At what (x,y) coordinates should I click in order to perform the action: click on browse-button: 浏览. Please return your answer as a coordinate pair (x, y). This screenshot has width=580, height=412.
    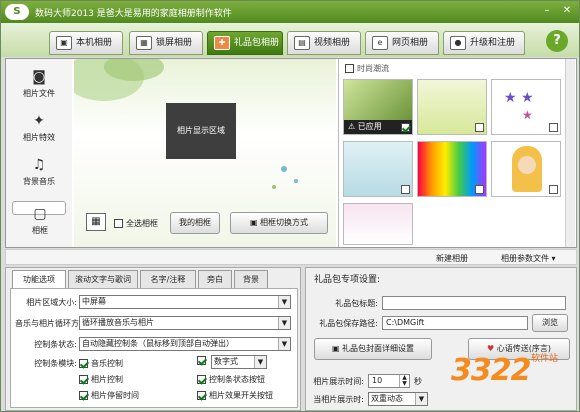
    Looking at the image, I should click on (550, 323).